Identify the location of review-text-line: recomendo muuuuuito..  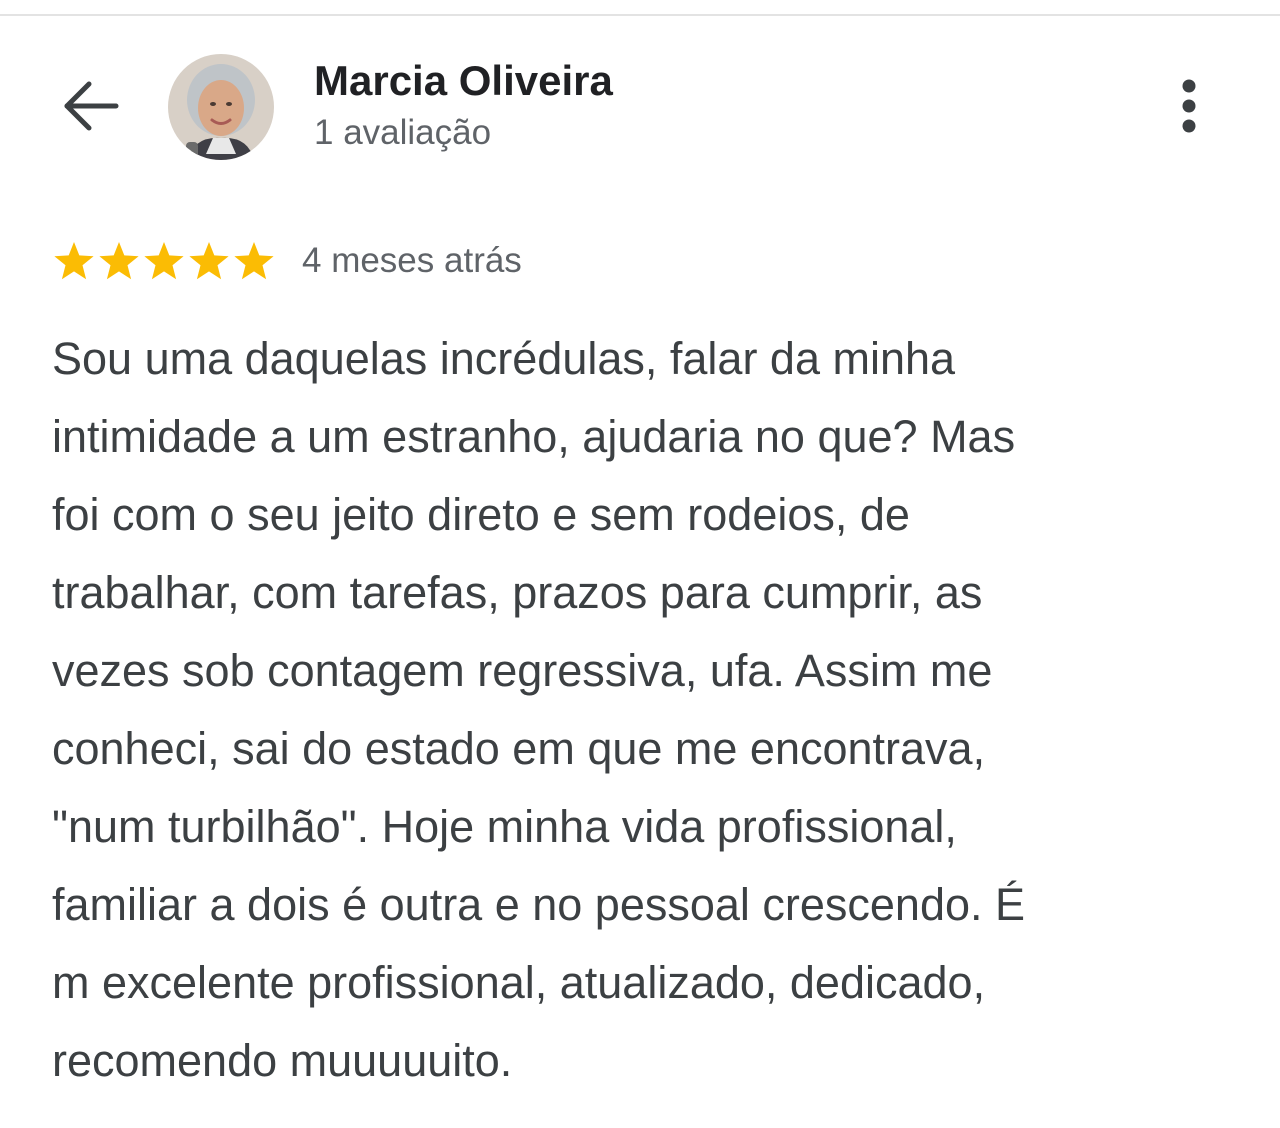
(282, 1060).